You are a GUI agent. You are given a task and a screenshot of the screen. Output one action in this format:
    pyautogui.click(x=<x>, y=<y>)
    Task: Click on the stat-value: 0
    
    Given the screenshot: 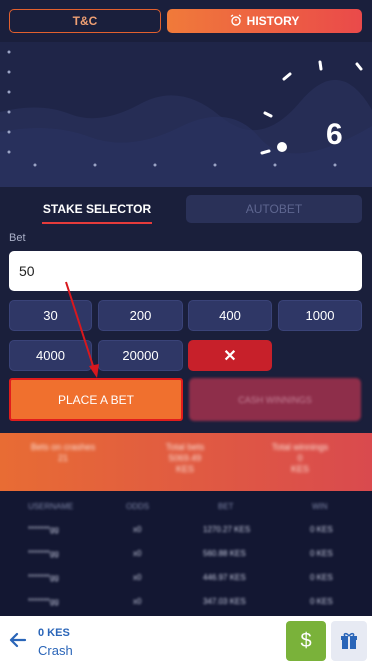 What is the action you would take?
    pyautogui.click(x=300, y=458)
    